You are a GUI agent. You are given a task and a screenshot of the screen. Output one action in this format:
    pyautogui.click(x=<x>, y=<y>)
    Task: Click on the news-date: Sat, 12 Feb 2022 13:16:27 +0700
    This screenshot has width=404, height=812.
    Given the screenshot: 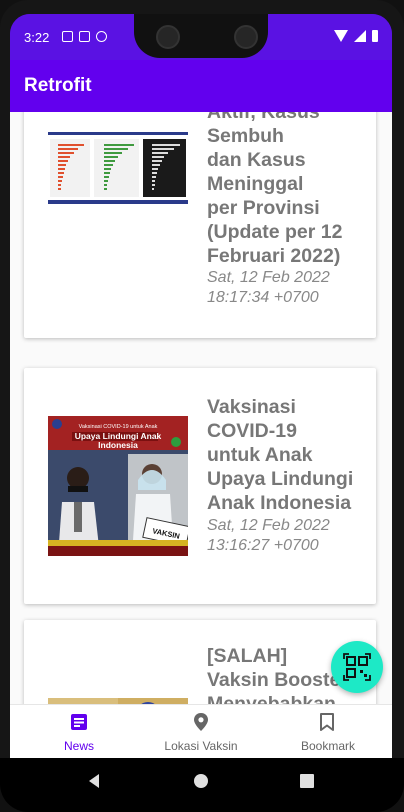 What is the action you would take?
    pyautogui.click(x=292, y=536)
    